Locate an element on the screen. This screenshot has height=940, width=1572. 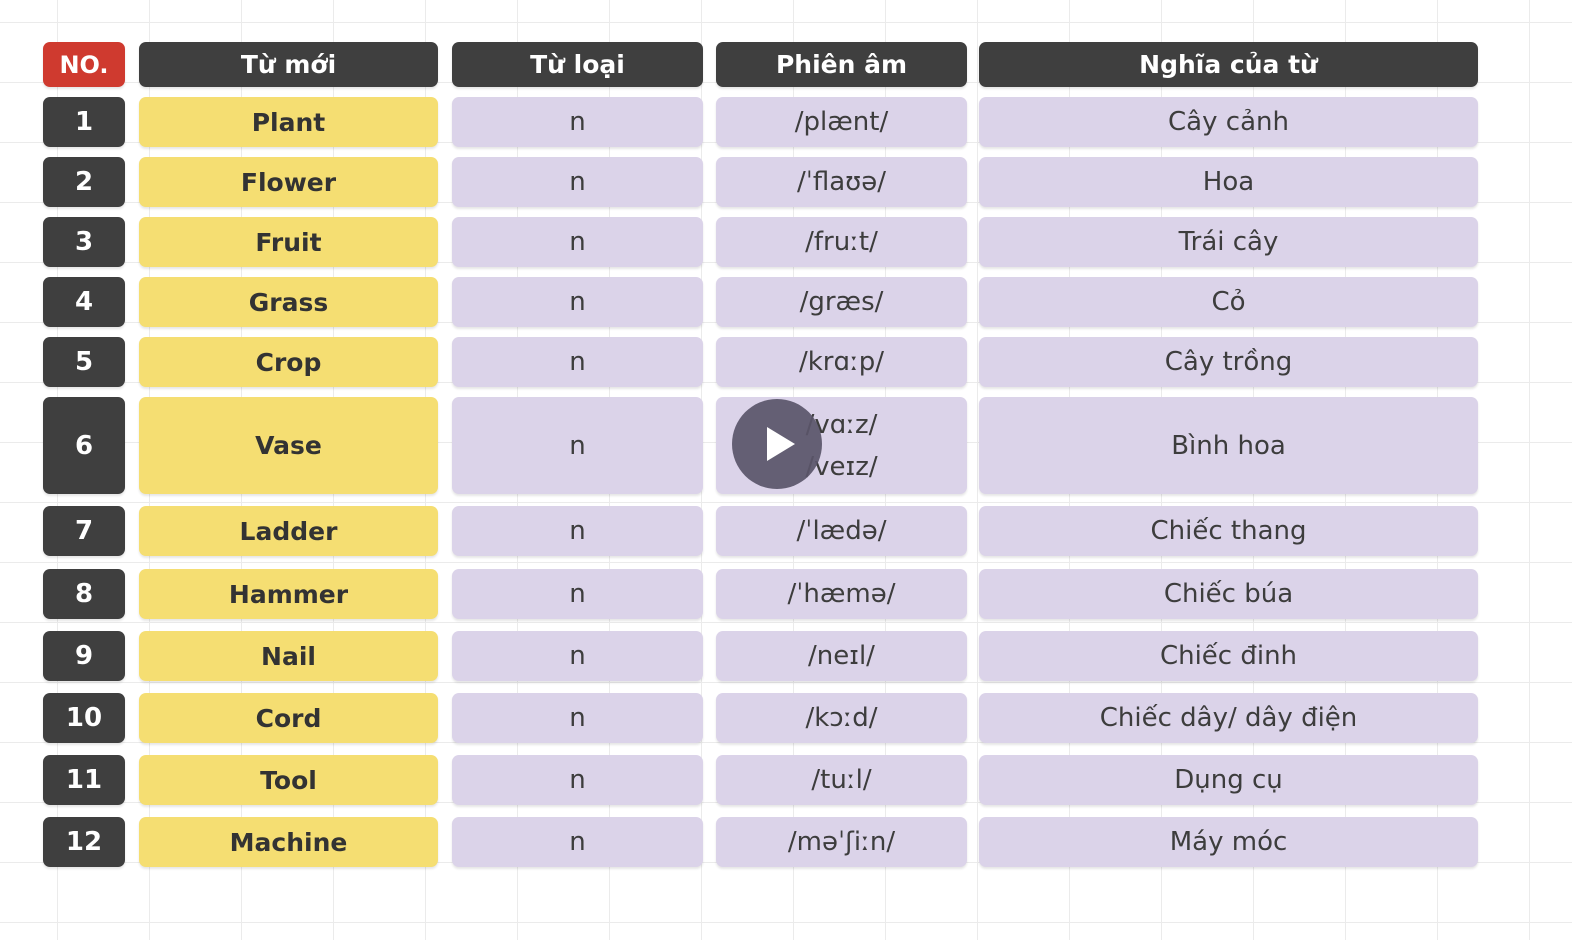
pronunciation-list: /ˈflaʊə/ is located at coordinates (841, 182).